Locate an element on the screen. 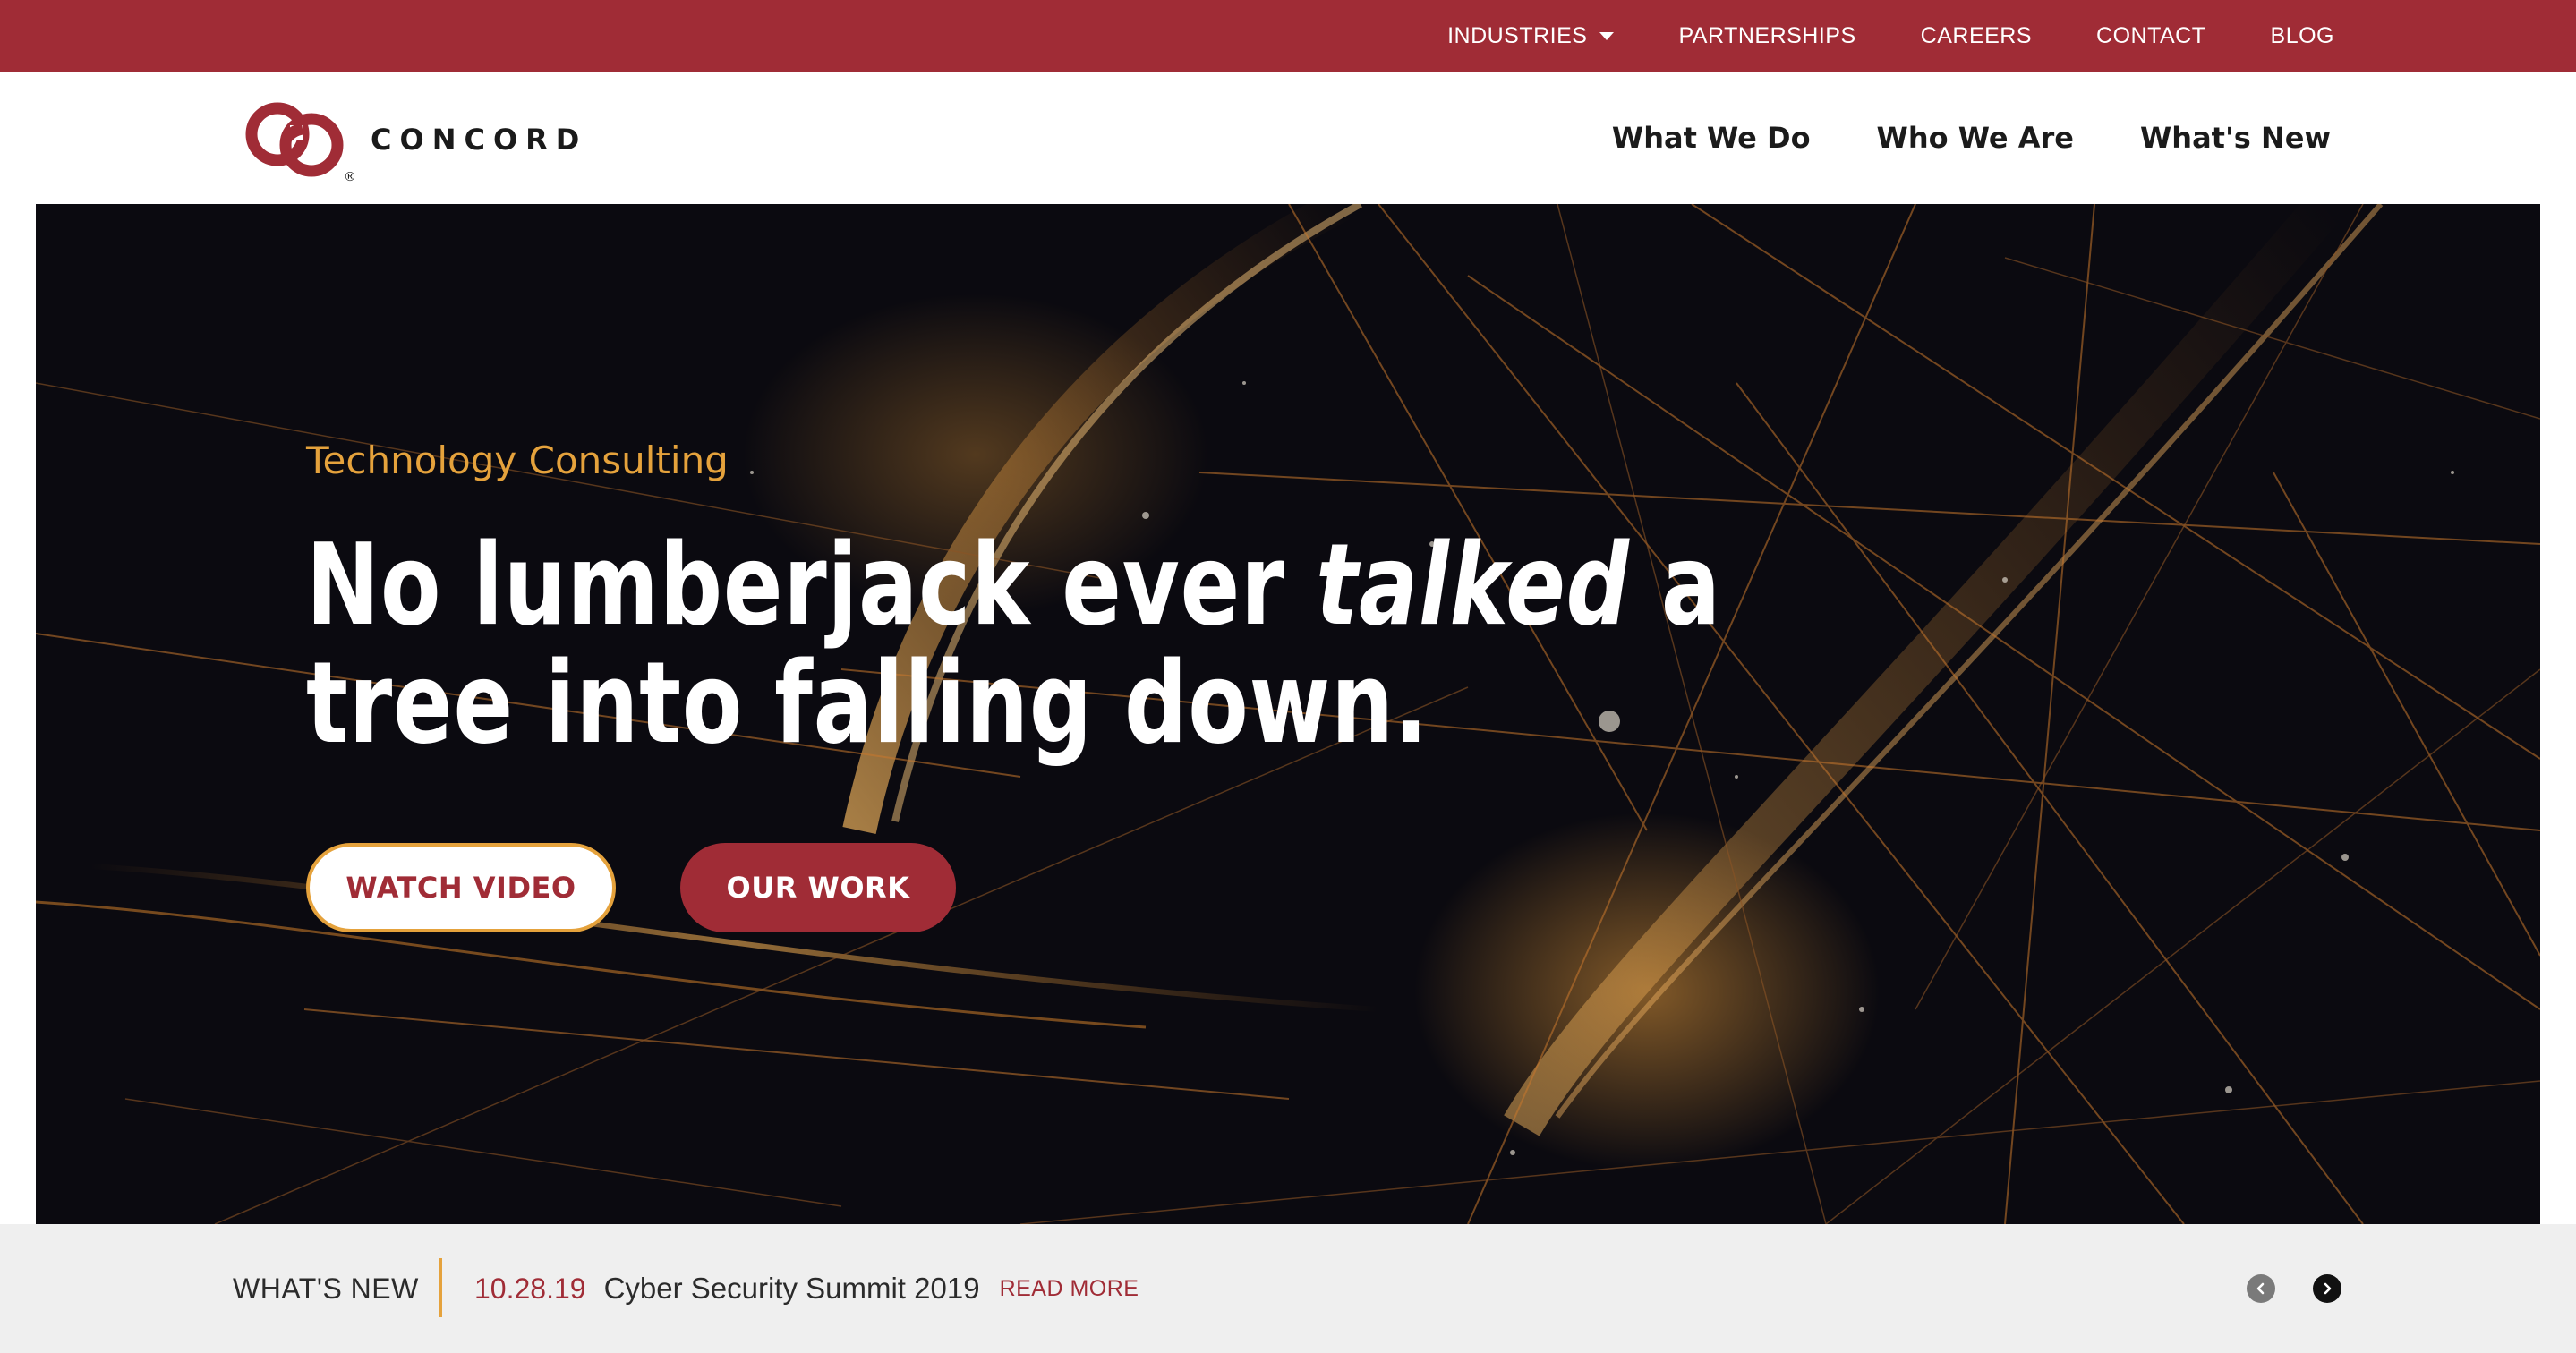 This screenshot has height=1353, width=2576. logo: ® CONCORD is located at coordinates (415, 138).